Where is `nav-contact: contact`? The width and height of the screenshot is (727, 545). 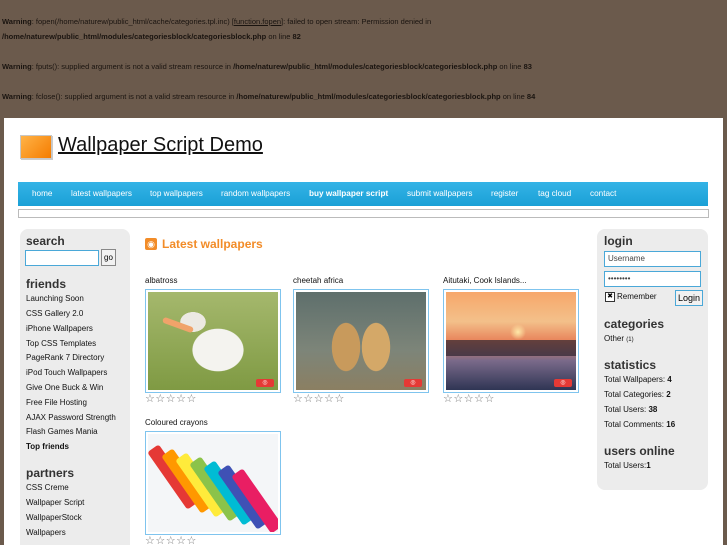
nav-contact: contact is located at coordinates (603, 193).